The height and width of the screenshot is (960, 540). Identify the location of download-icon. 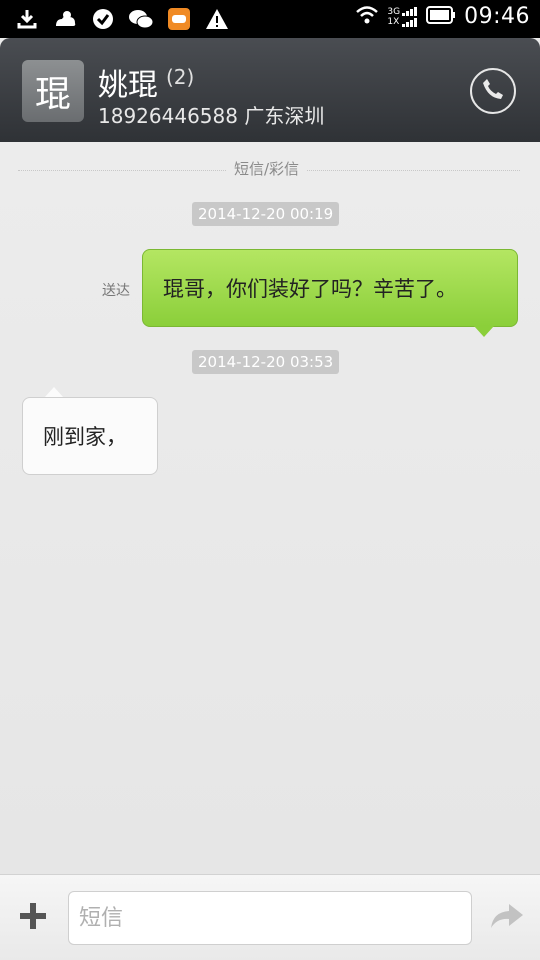
(27, 19).